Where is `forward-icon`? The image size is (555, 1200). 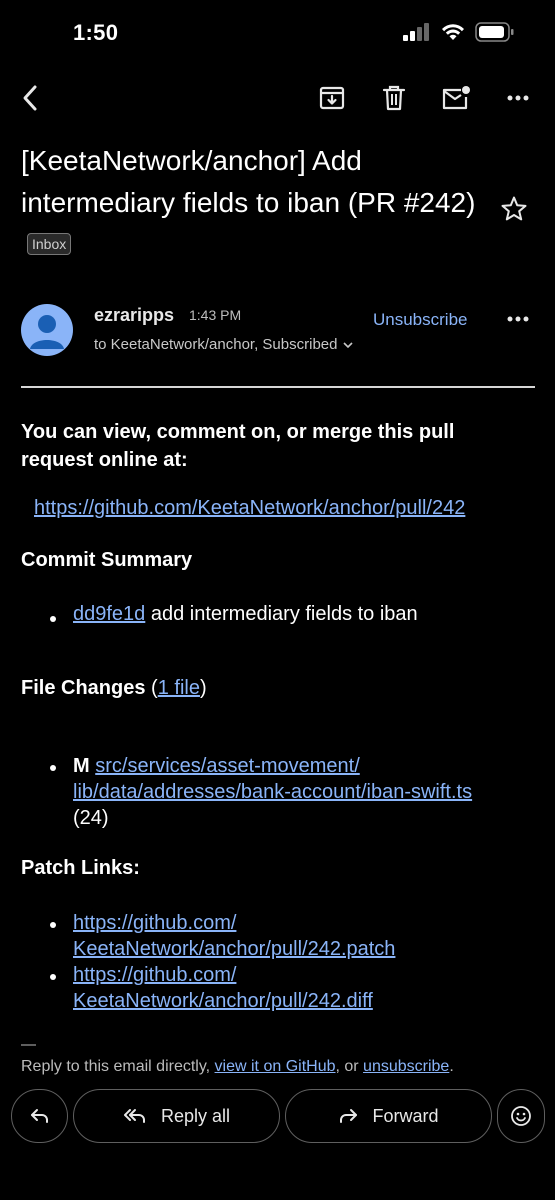
forward-icon is located at coordinates (349, 1116).